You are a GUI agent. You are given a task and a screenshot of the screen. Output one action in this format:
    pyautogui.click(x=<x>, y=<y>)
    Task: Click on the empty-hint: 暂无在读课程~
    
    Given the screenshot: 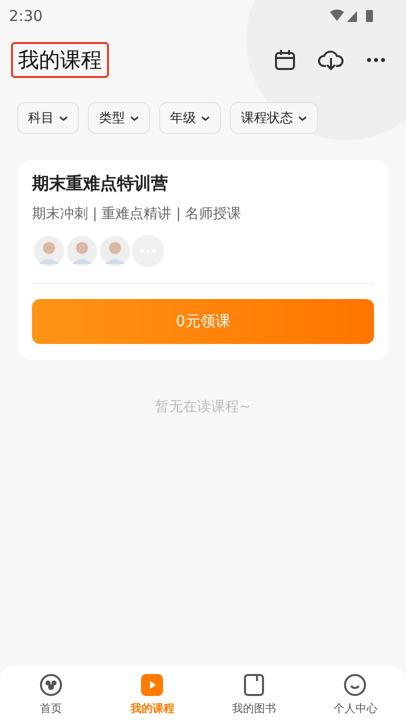 What is the action you would take?
    pyautogui.click(x=203, y=407)
    